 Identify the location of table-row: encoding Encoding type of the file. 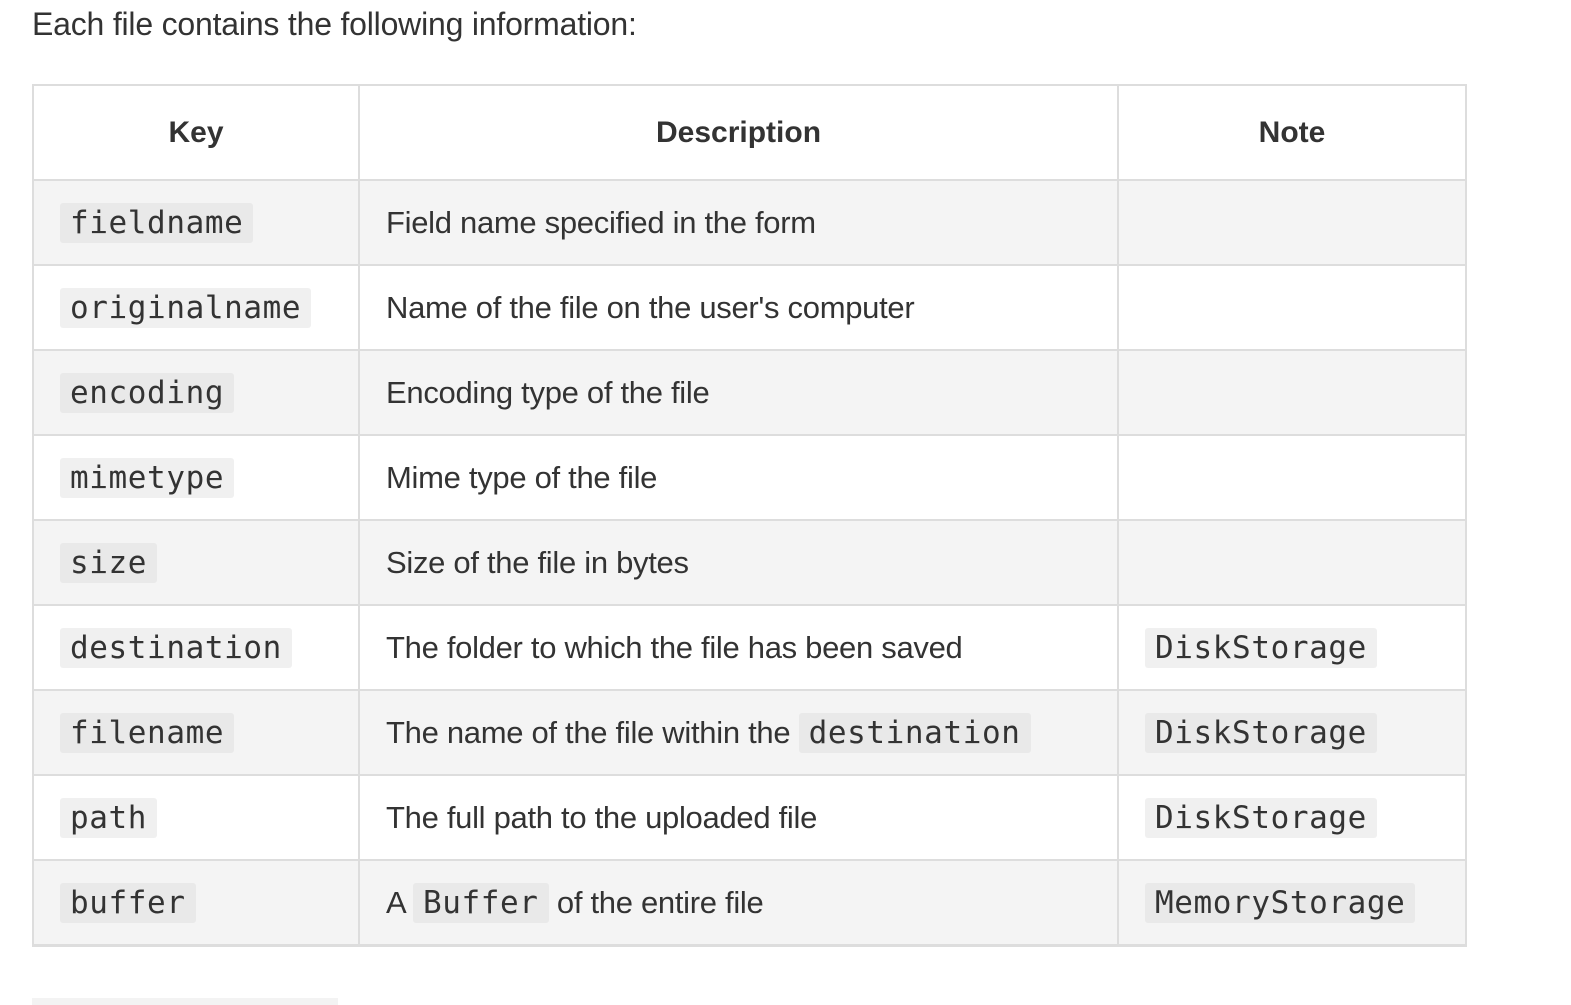
(749, 392).